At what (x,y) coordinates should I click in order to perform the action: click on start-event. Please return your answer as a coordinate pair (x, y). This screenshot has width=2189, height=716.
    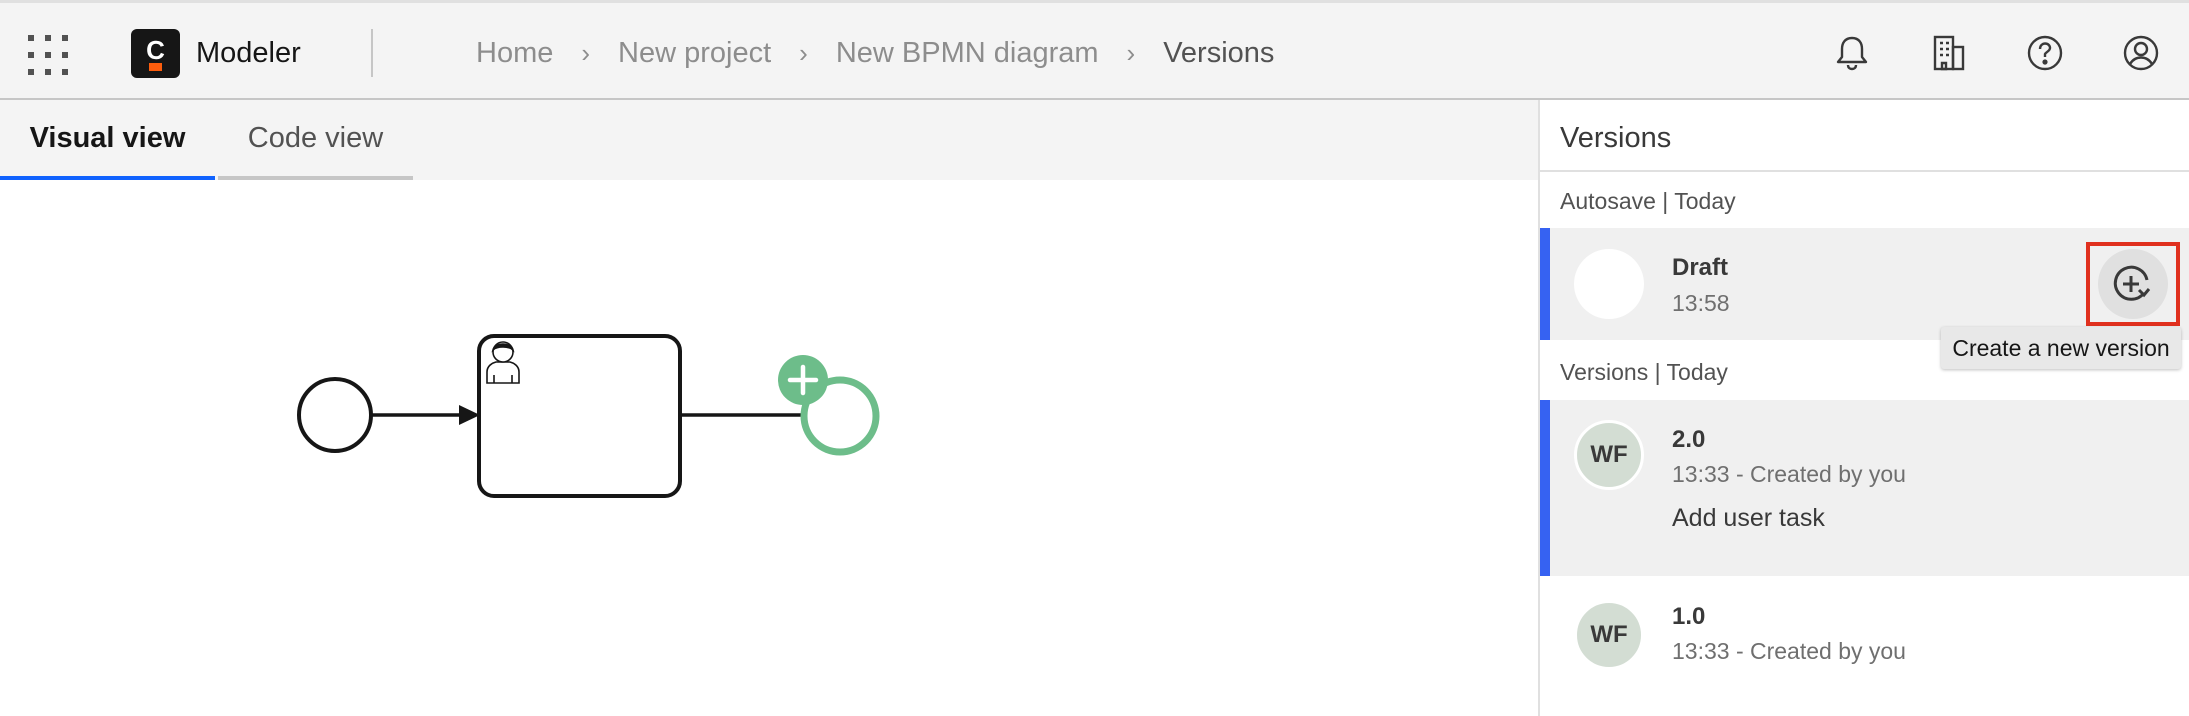
    Looking at the image, I should click on (335, 415).